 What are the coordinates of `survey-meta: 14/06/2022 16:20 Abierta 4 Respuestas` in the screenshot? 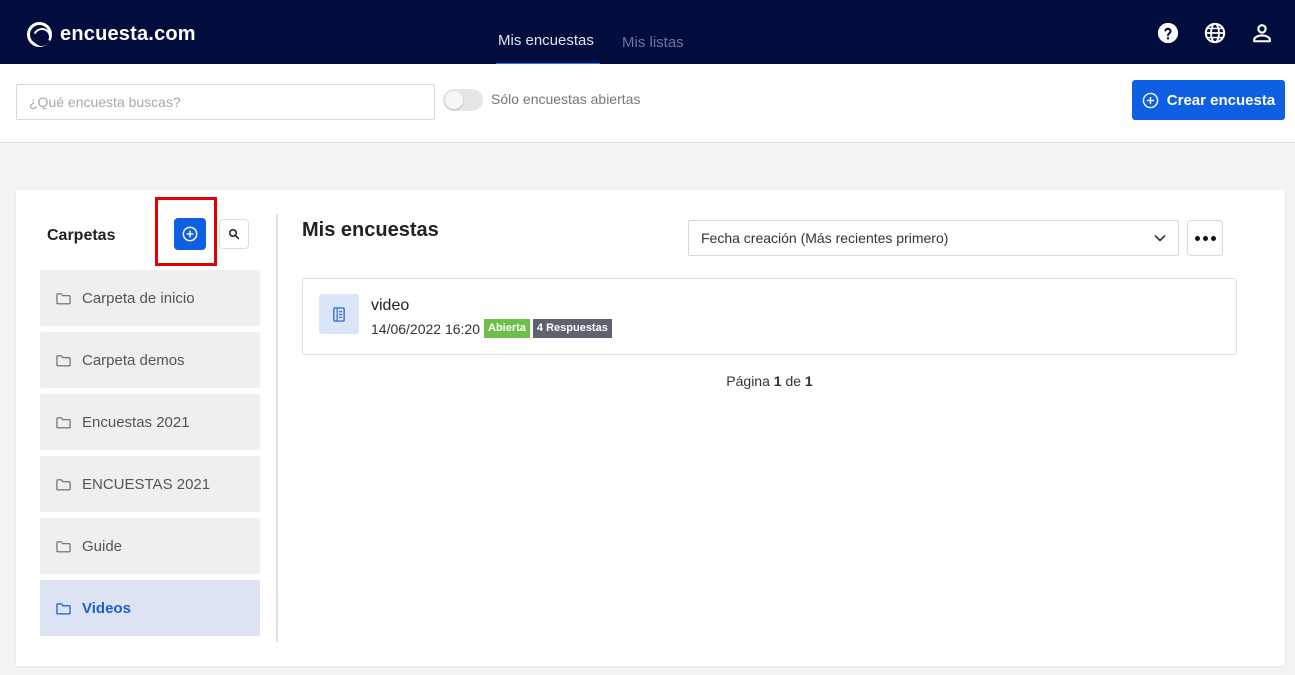 It's located at (491, 328).